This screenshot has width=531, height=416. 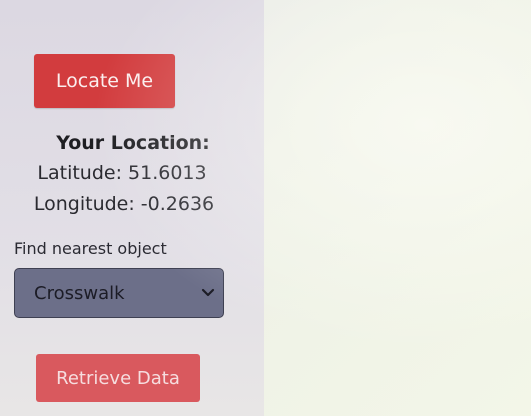 I want to click on longitude-text: Longitude: -0.2636, so click(x=124, y=204).